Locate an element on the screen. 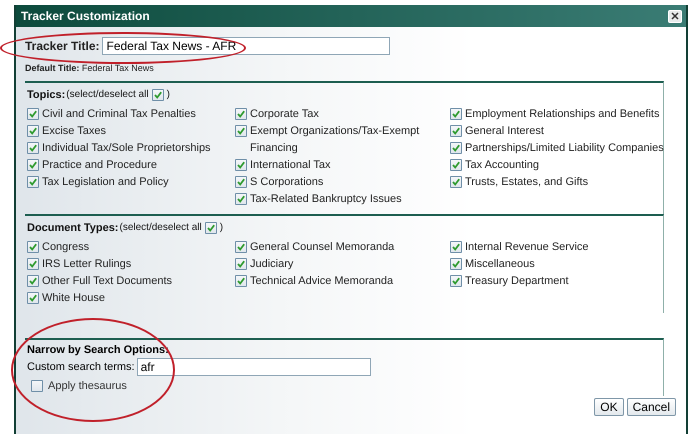 Image resolution: width=691 pixels, height=434 pixels. checkbox-label: Internal Revenue Service is located at coordinates (527, 247).